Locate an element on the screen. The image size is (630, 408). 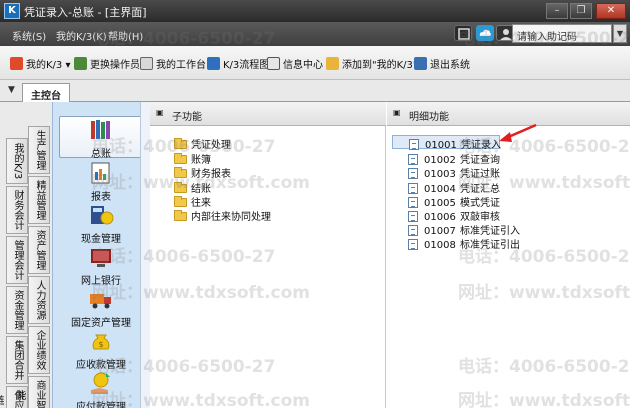
star-icon is located at coordinates (16, 63).